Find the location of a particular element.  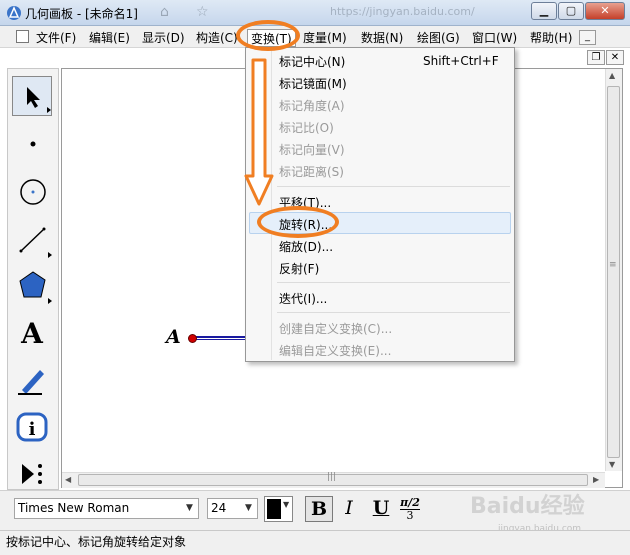

tool-select is located at coordinates (32, 96).